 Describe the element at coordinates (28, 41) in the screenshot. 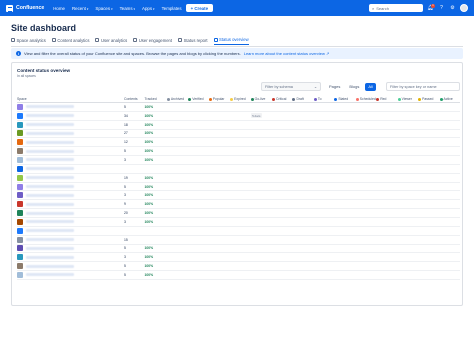

I see `tab-space-analytics: Space analytics` at that location.